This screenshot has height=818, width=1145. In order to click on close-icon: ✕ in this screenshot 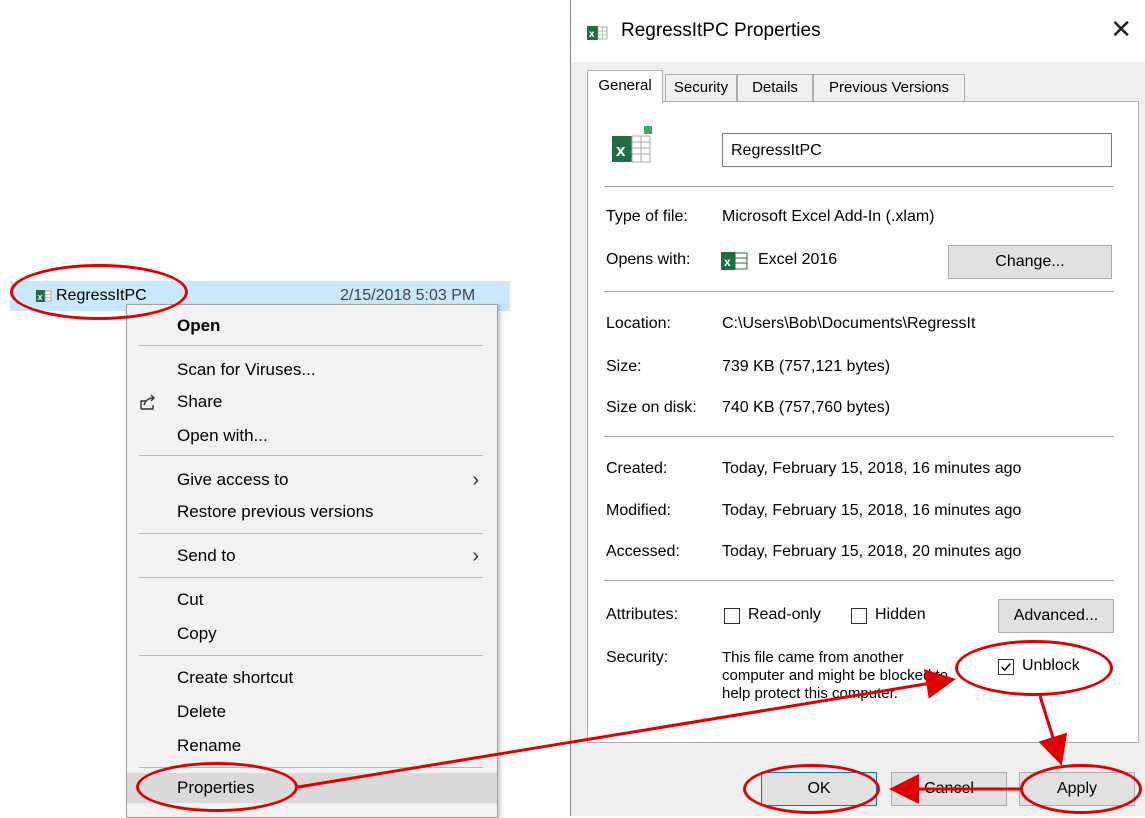, I will do `click(1121, 29)`.